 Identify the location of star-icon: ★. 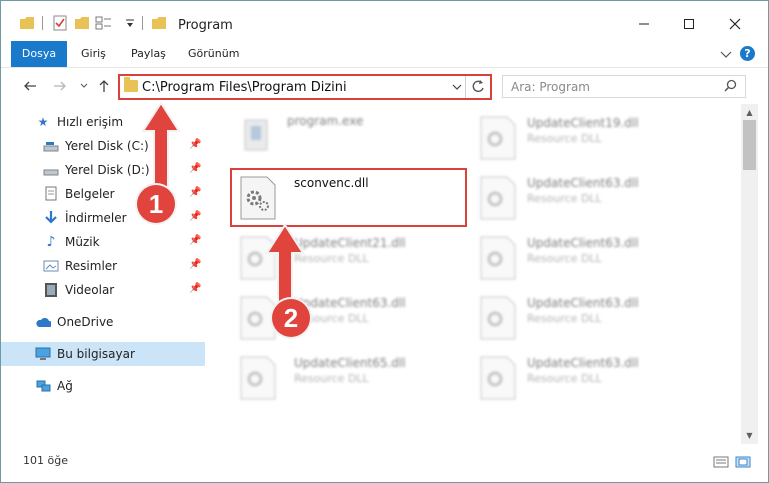
(43, 122).